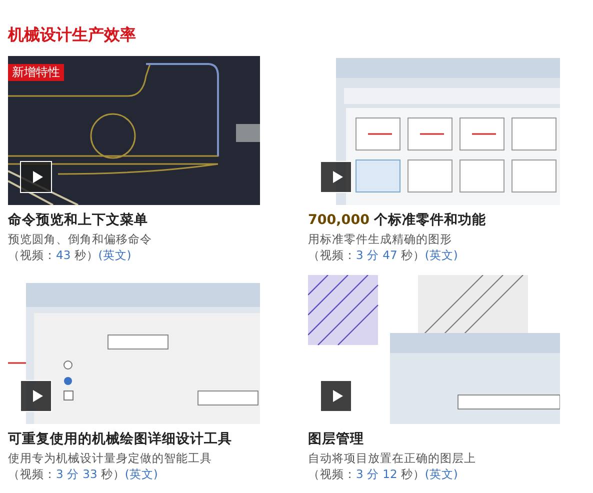 This screenshot has width=593, height=493. I want to click on video-duration: （视频：3 分 33 秒）, so click(66, 474).